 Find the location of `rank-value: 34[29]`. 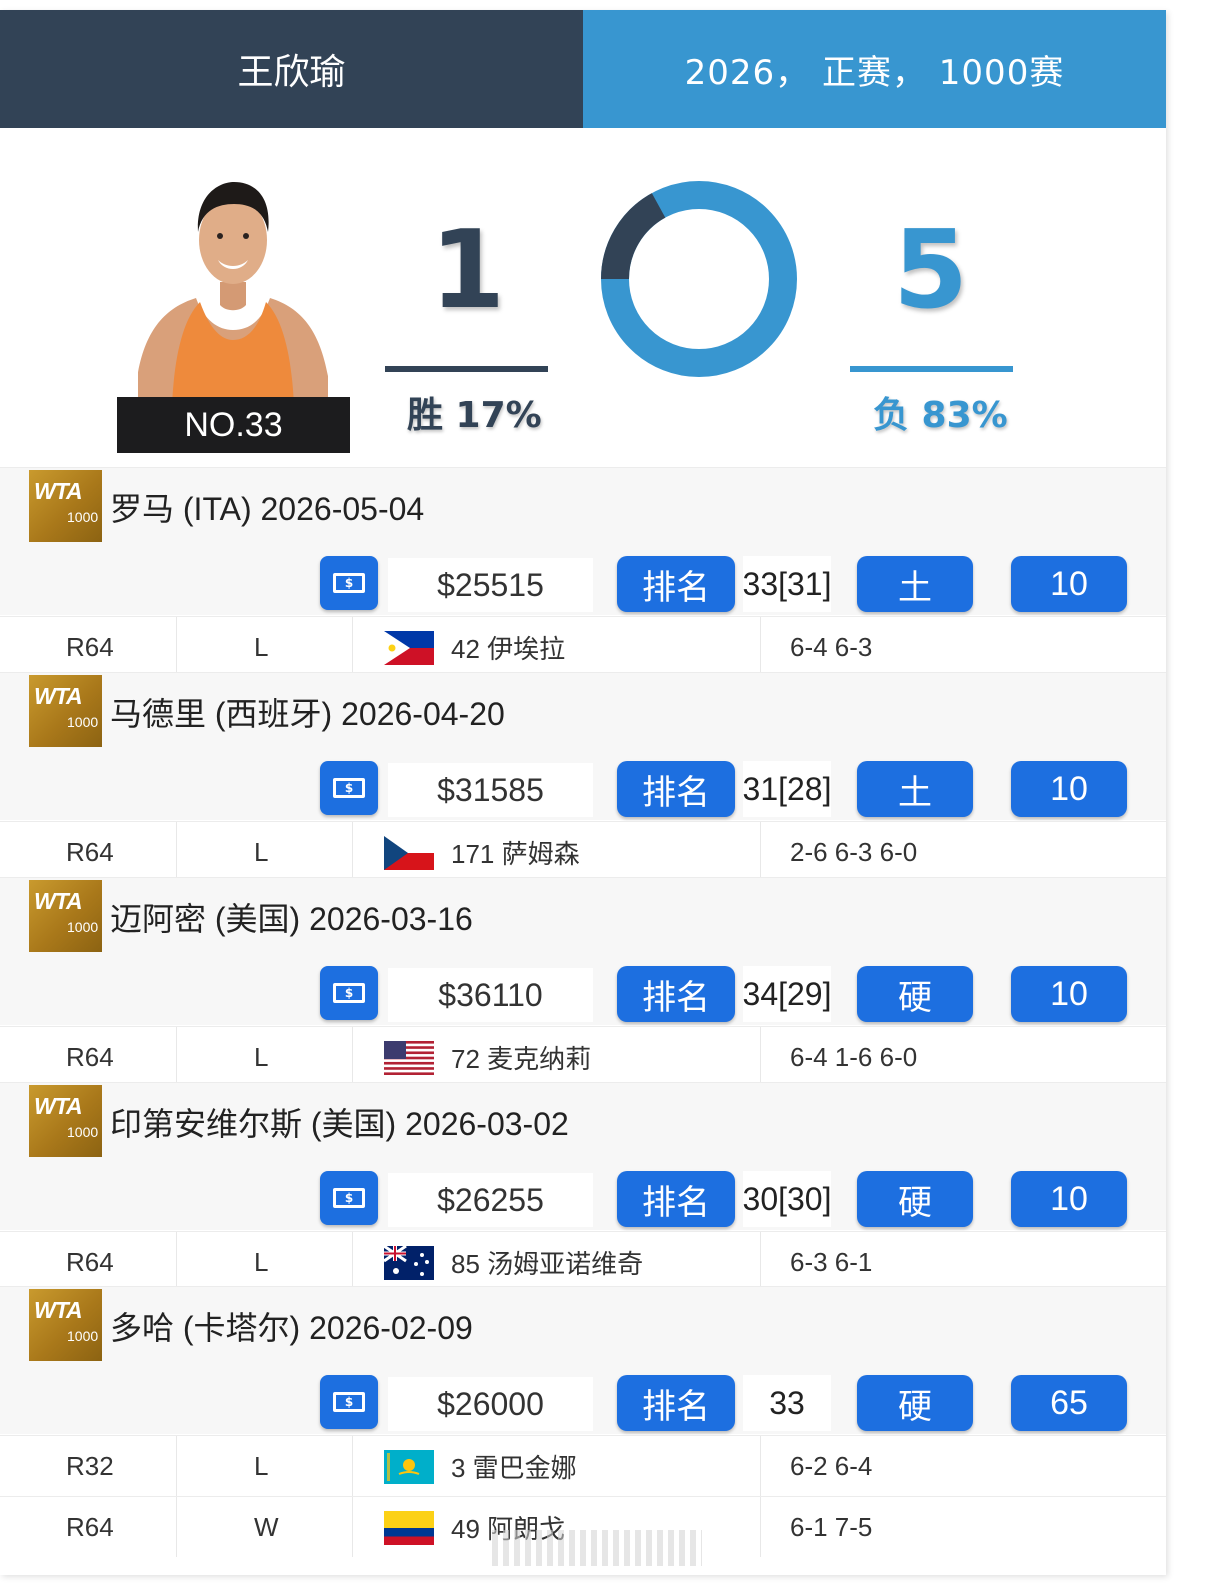

rank-value: 34[29] is located at coordinates (787, 994).